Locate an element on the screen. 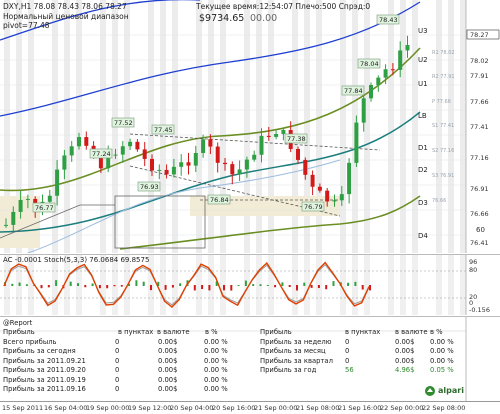 The image size is (500, 414). report-right-cell: Прибыль за квартал is located at coordinates (296, 360).